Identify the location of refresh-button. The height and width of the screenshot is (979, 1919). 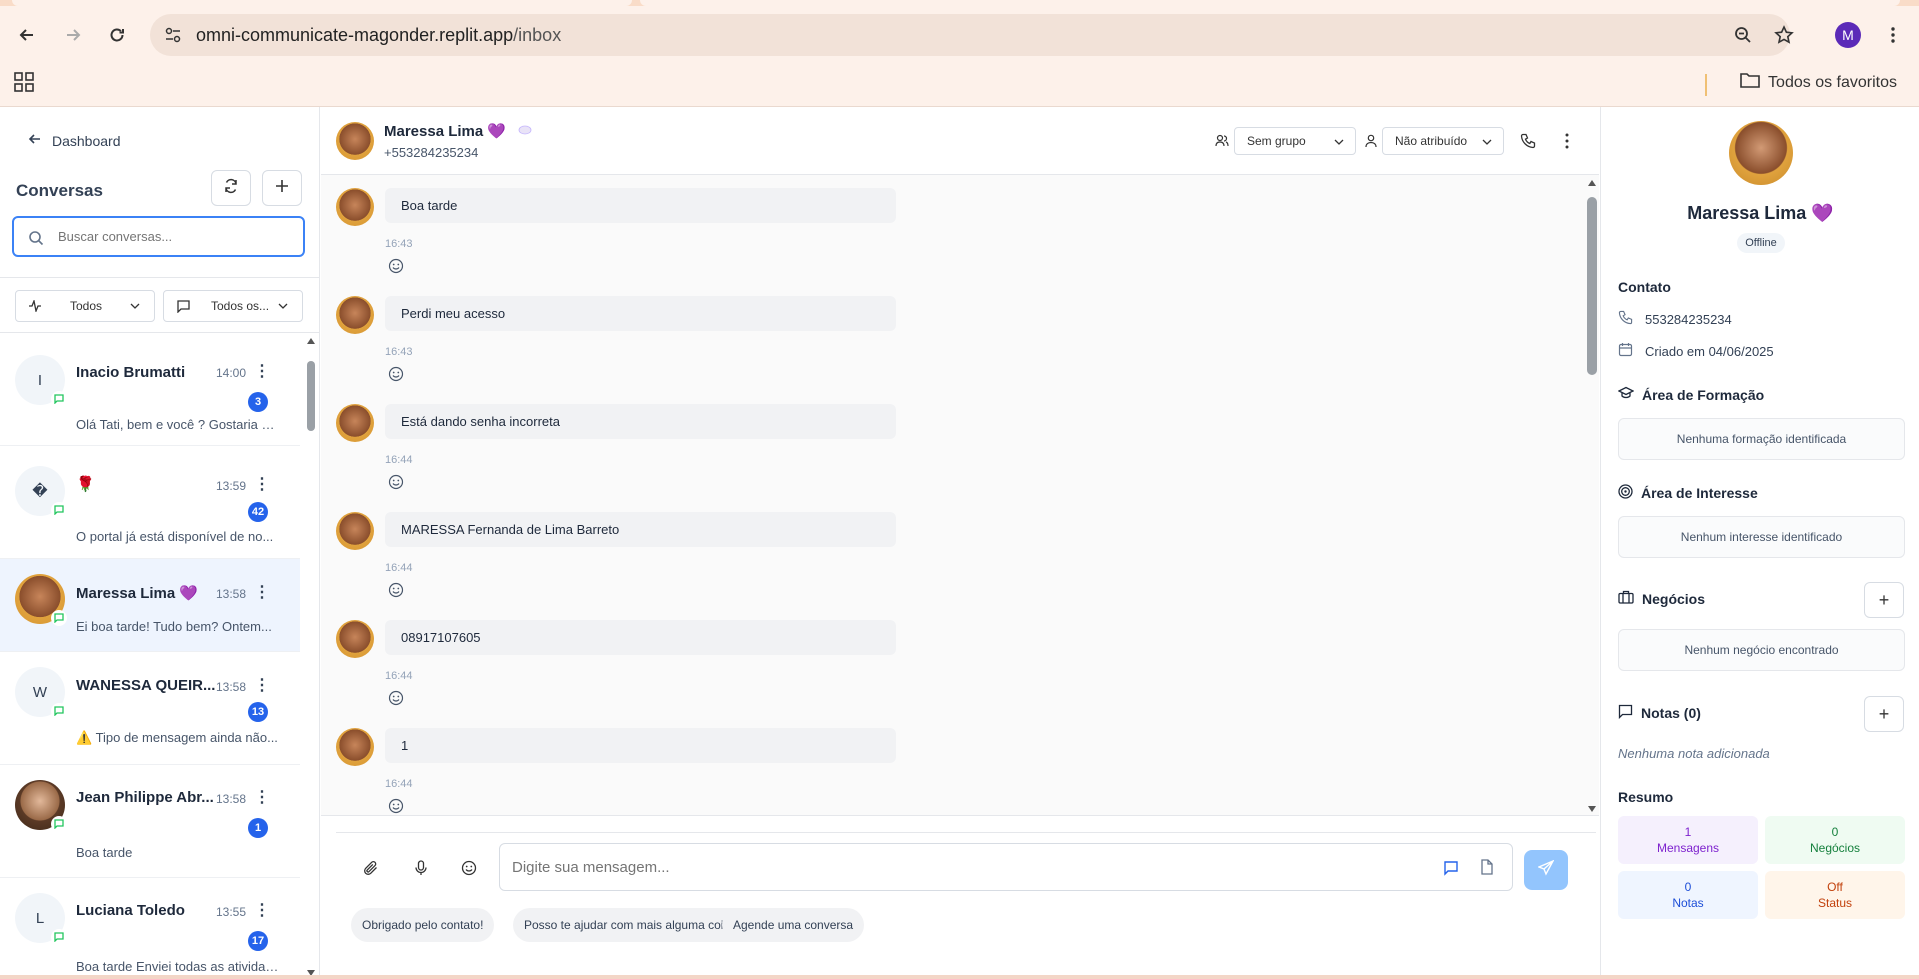
(231, 188).